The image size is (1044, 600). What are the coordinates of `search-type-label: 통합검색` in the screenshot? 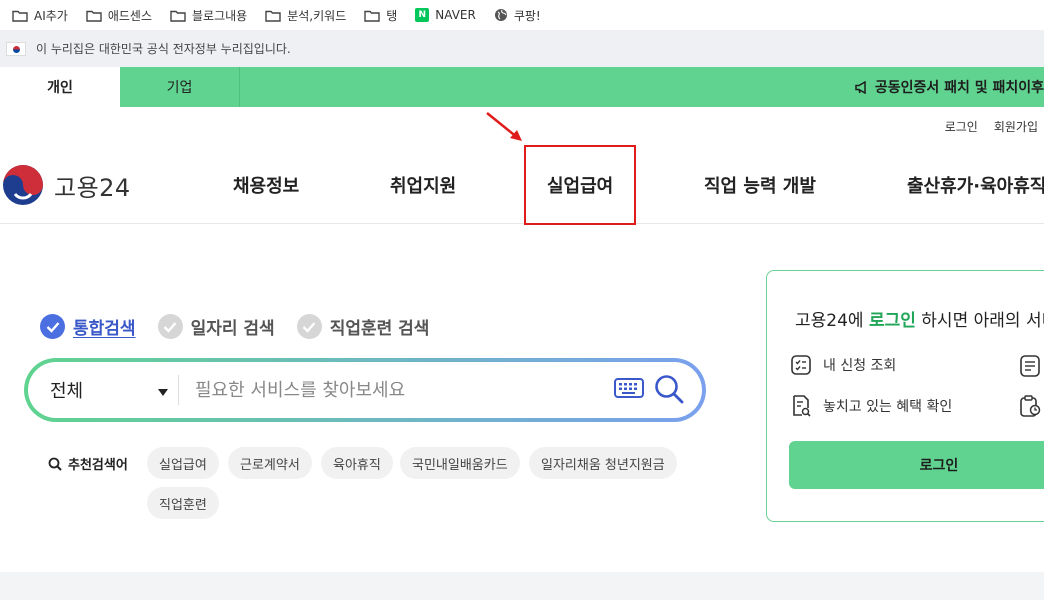 It's located at (104, 329).